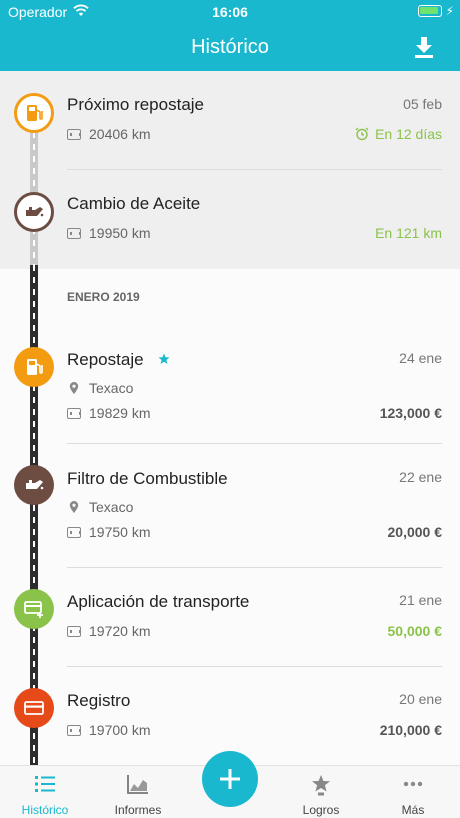 This screenshot has width=460, height=818. I want to click on status-time: 16:06, so click(230, 12).